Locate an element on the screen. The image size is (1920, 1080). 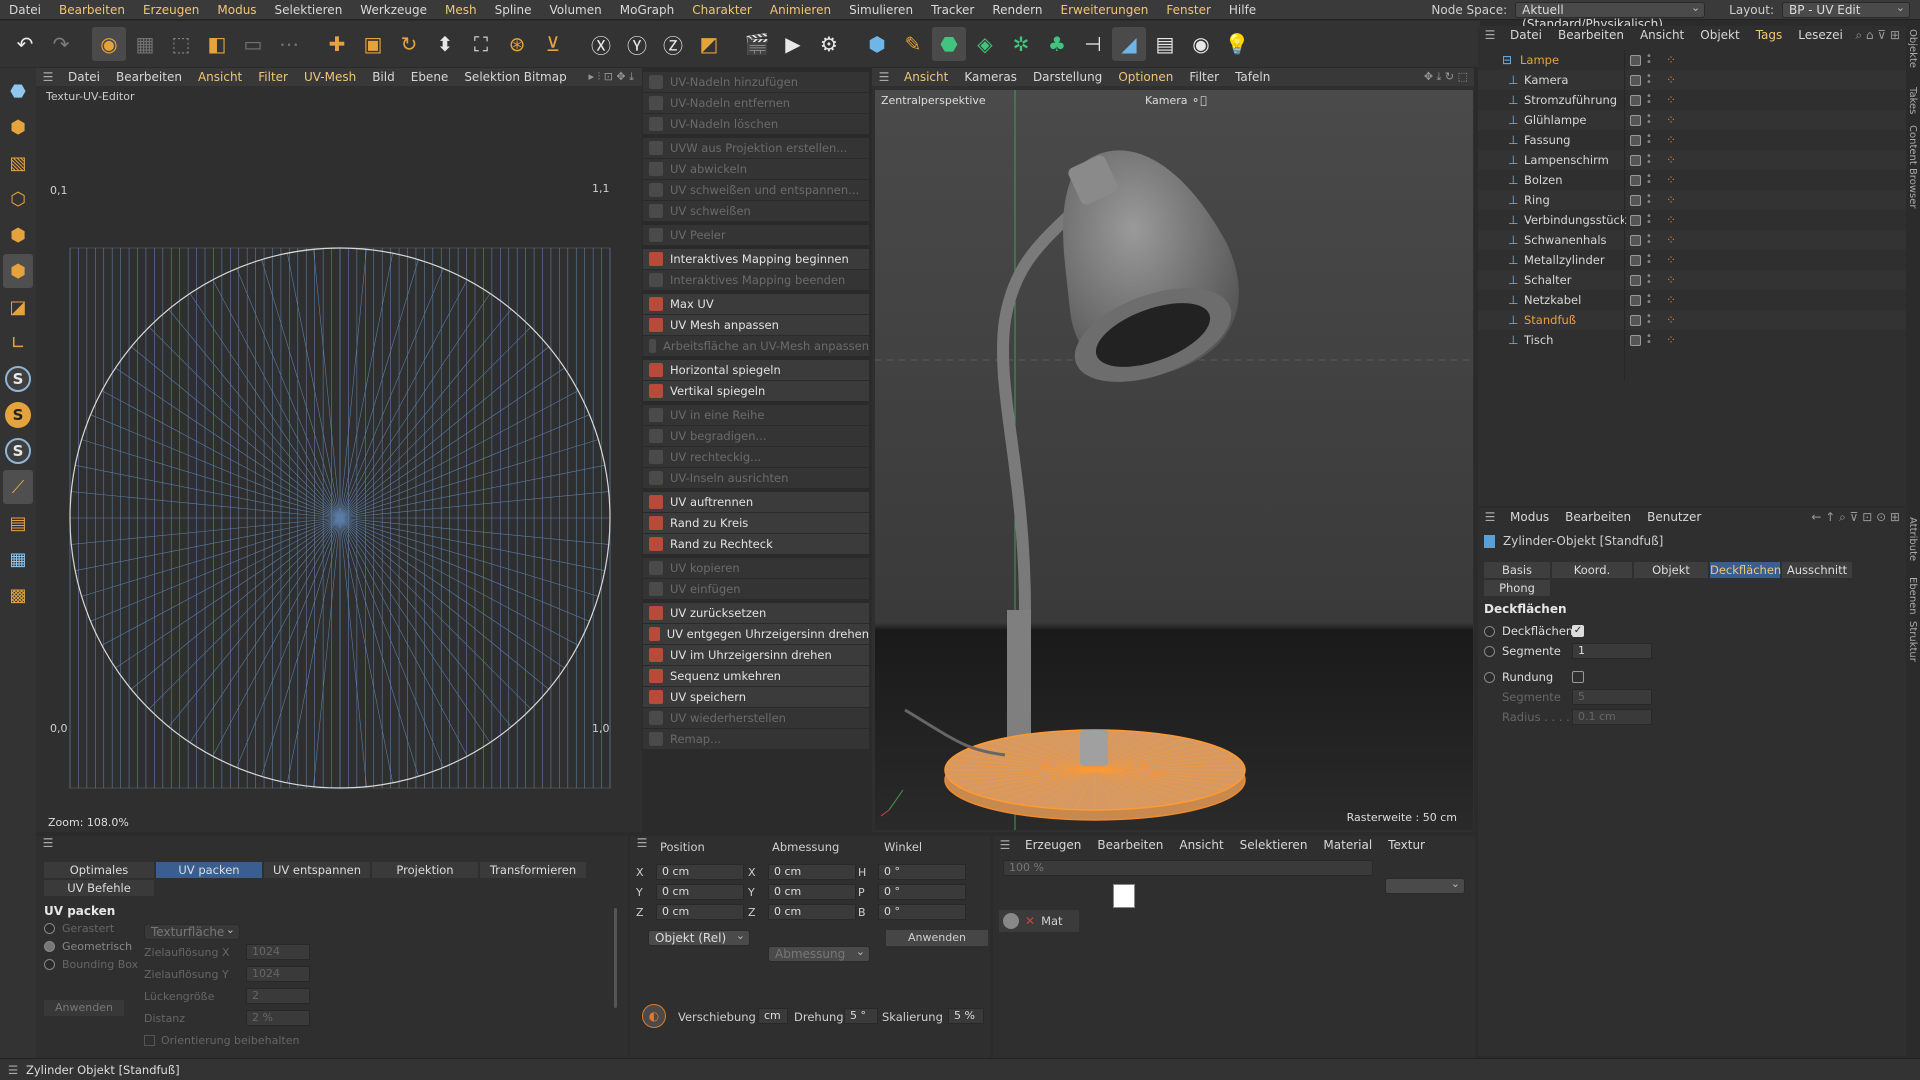
uv-menu-bearbeiten: Bearbeiten is located at coordinates (149, 77).